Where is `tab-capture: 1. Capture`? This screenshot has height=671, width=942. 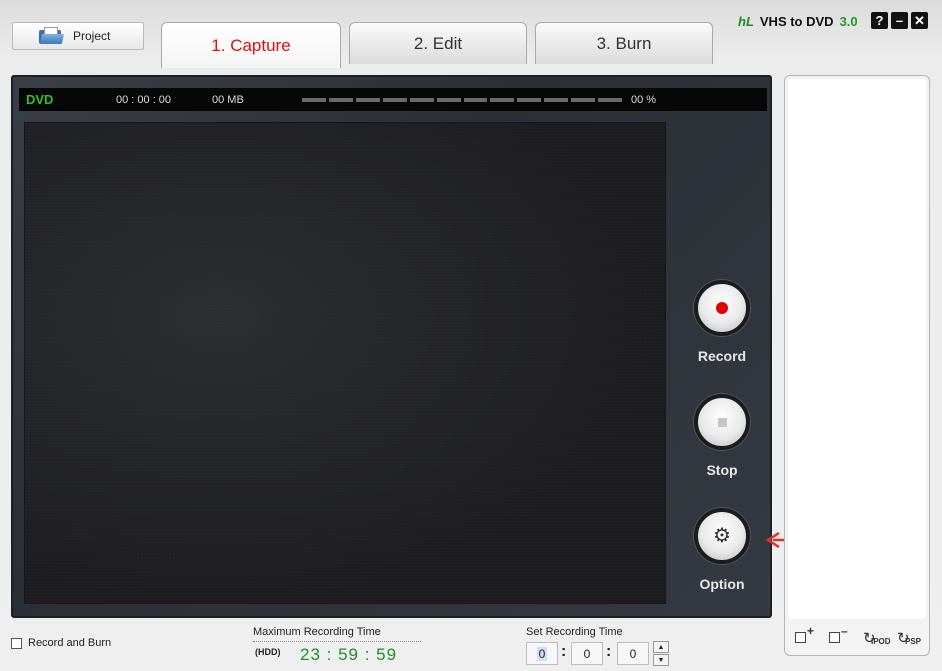 tab-capture: 1. Capture is located at coordinates (251, 45).